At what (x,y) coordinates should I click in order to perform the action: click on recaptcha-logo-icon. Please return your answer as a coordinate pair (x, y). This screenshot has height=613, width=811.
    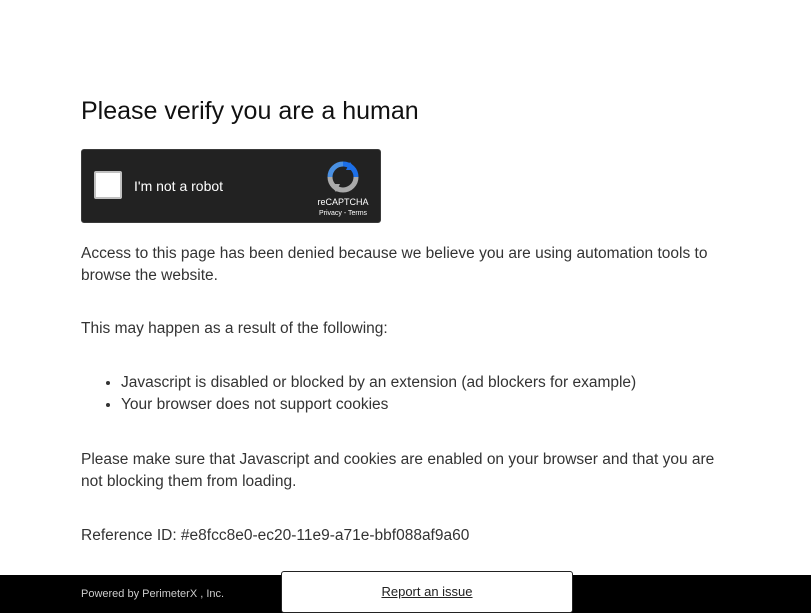
    Looking at the image, I should click on (343, 177).